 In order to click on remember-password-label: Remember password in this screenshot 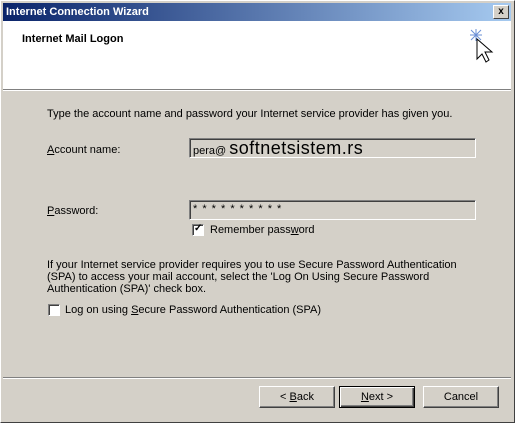, I will do `click(262, 230)`.